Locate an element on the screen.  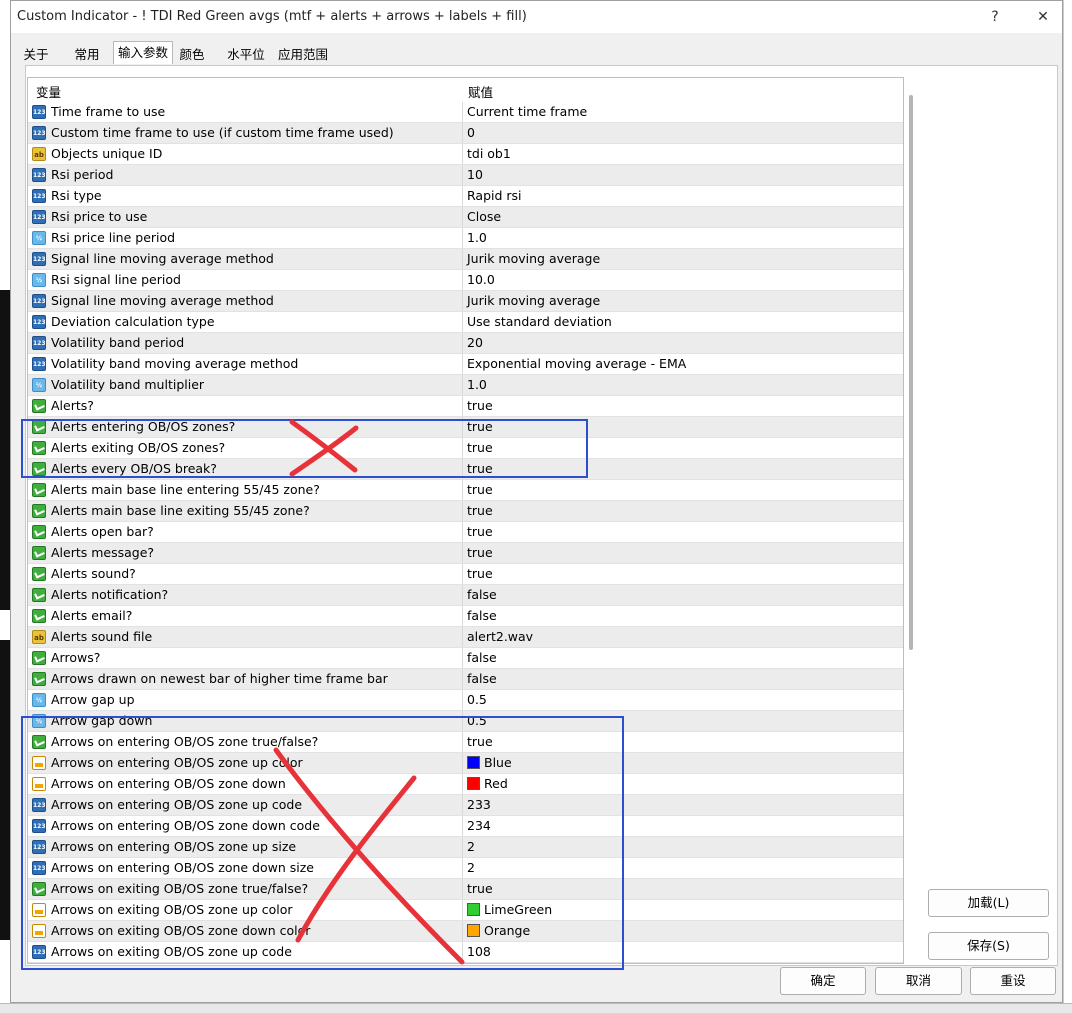
table-row: Arrows? false is located at coordinates (465, 658).